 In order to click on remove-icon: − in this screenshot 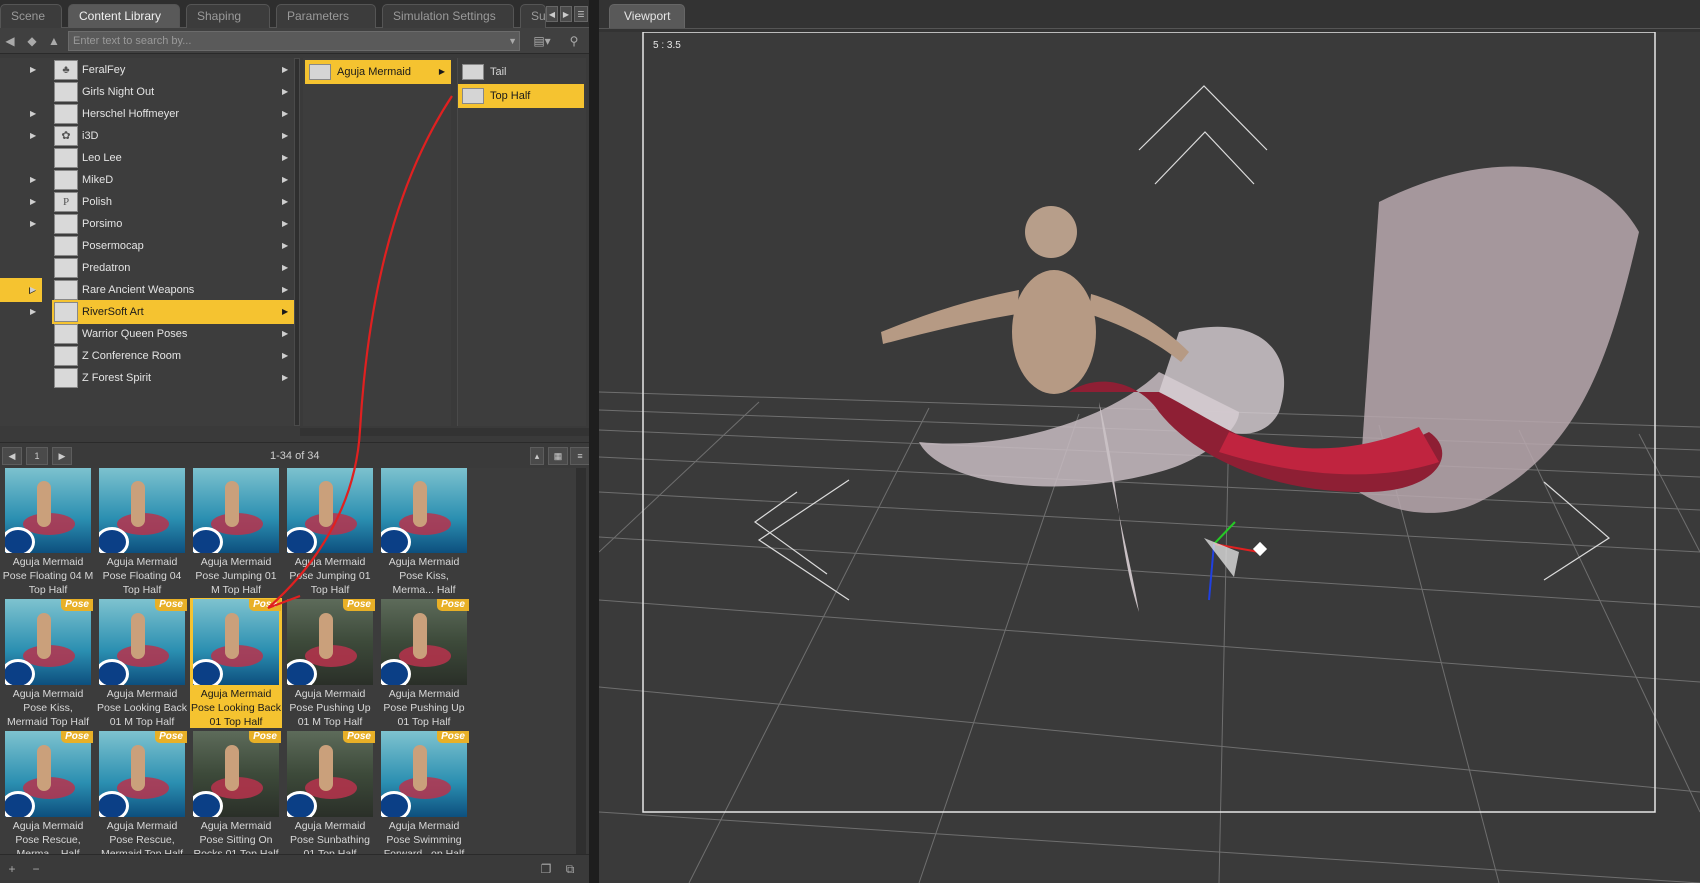, I will do `click(36, 869)`.